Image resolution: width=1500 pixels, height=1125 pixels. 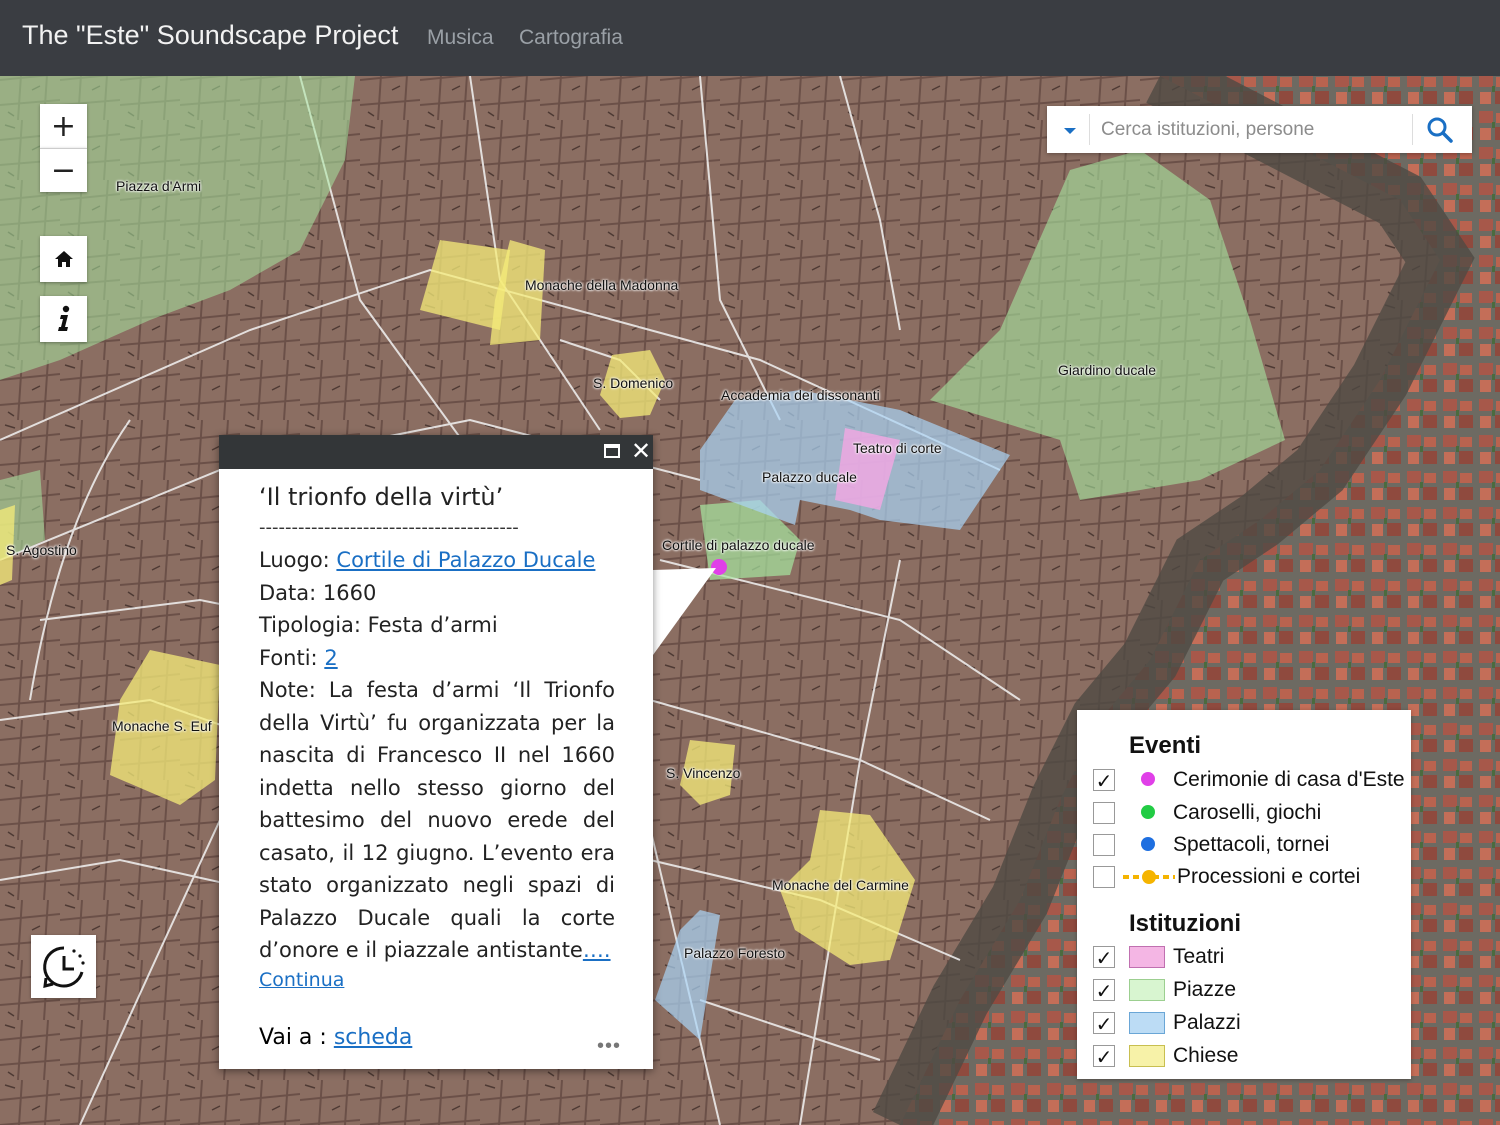 I want to click on legend-item-piazze: ✓ Piazze, so click(x=1248, y=991).